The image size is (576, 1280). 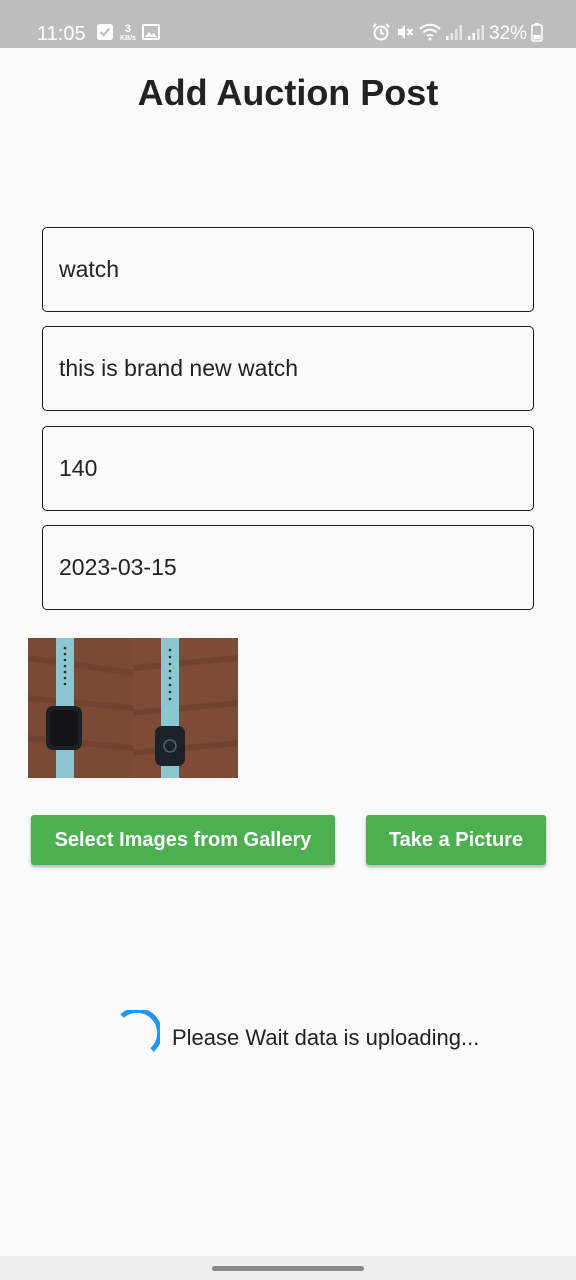 I want to click on end-date-input, so click(x=288, y=567).